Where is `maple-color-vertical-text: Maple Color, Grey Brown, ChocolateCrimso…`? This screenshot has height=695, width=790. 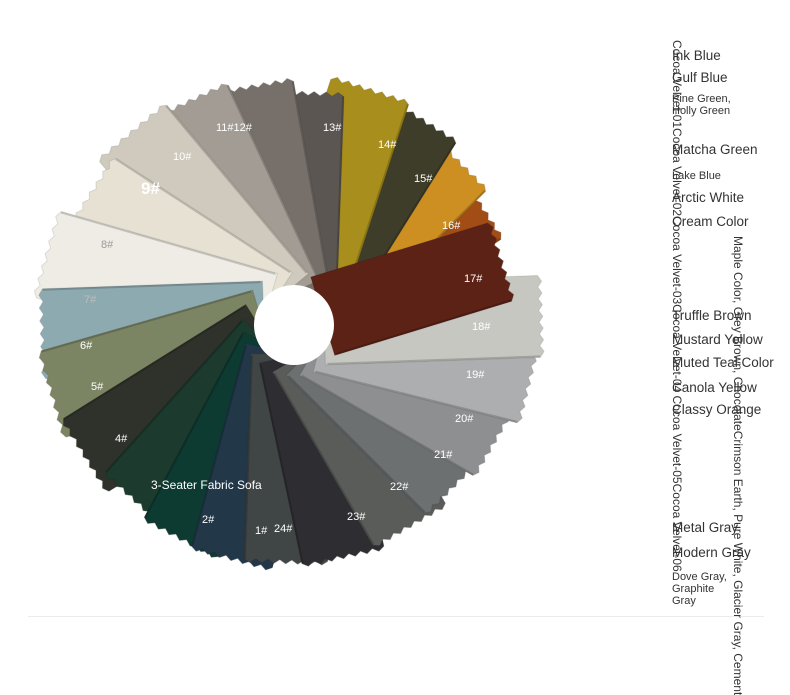
maple-color-vertical-text: Maple Color, Grey Brown, ChocolateCrimso… is located at coordinates (738, 465).